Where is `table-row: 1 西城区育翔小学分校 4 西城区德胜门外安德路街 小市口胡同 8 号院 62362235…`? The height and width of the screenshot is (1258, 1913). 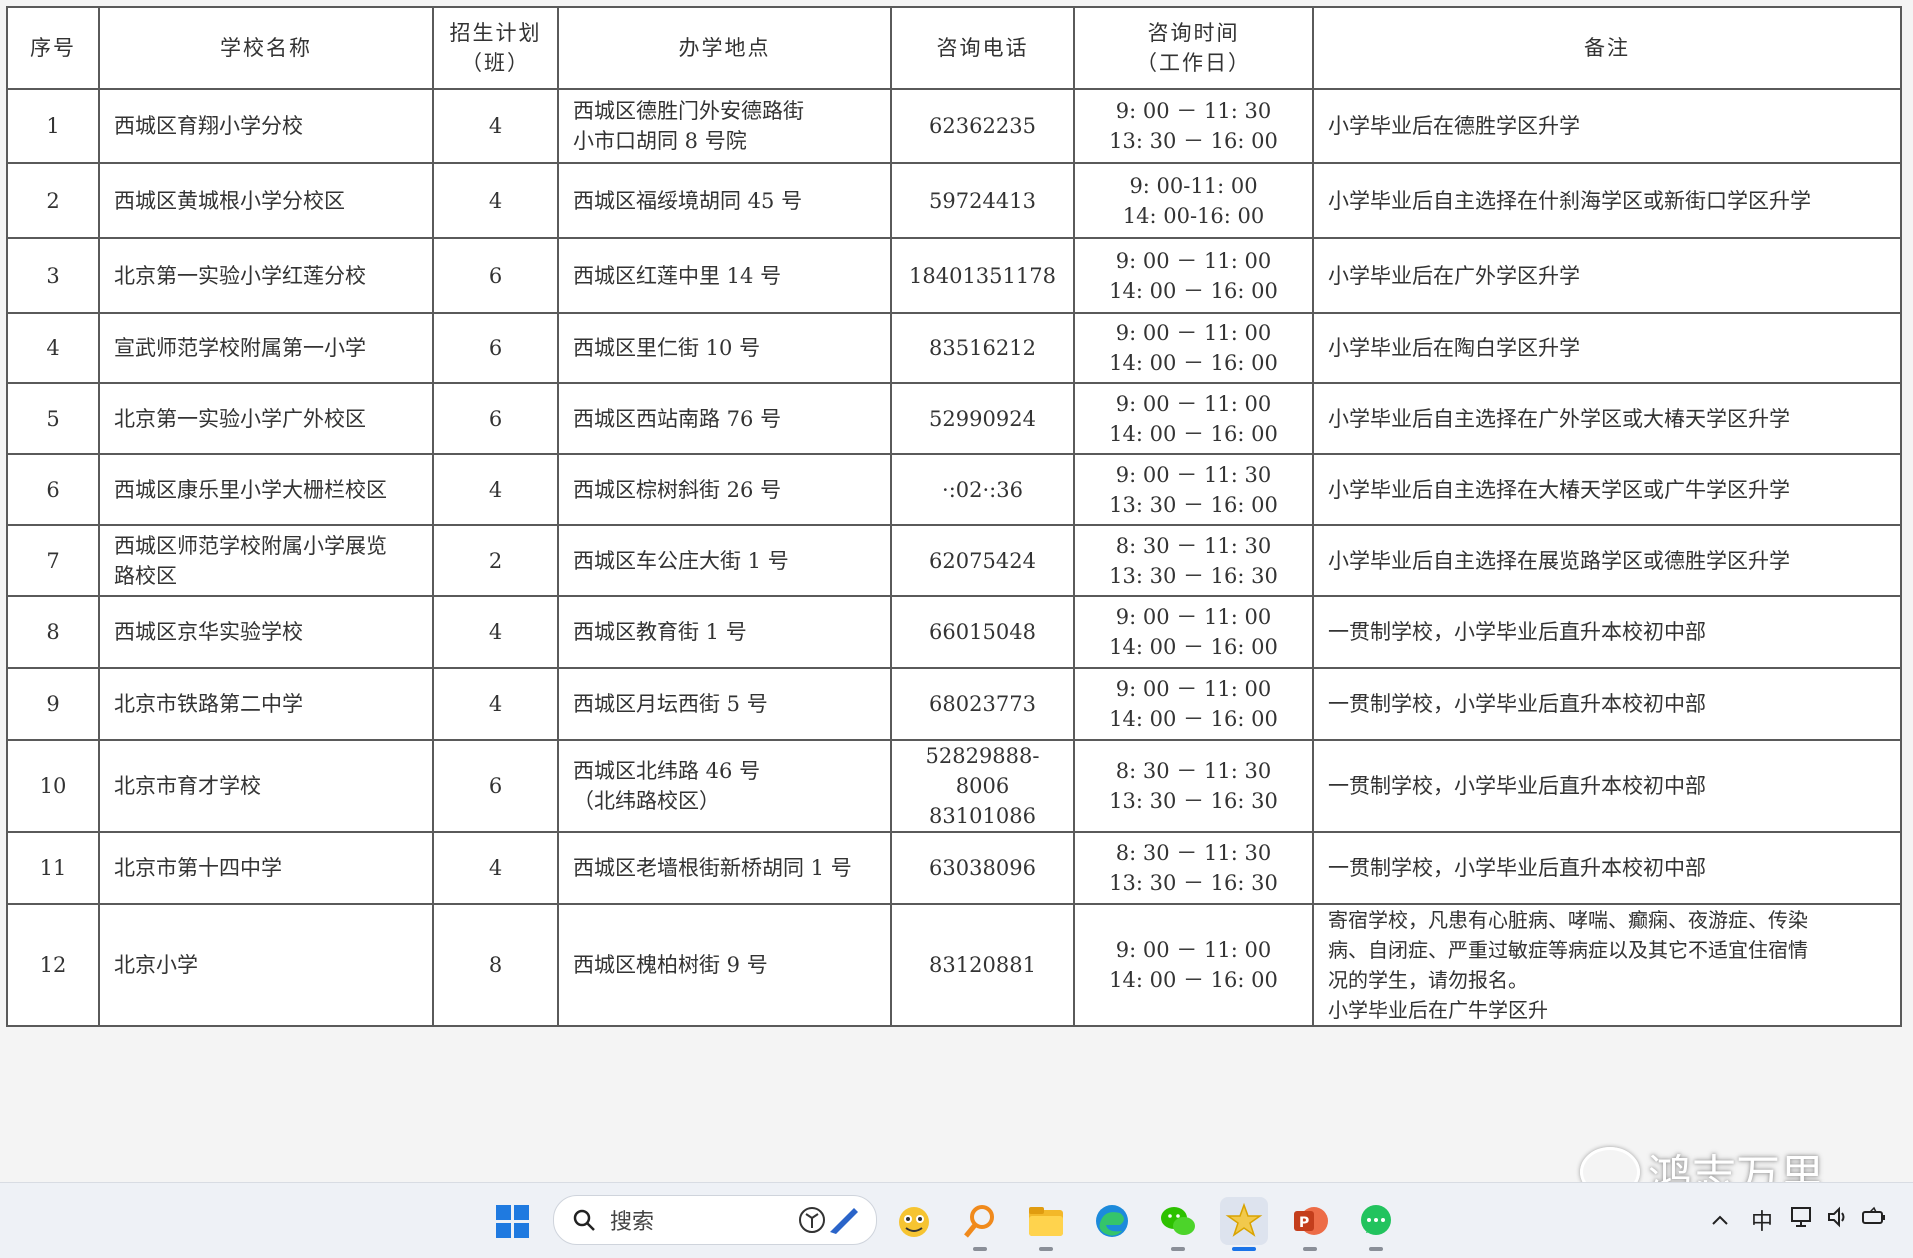
table-row: 1 西城区育翔小学分校 4 西城区德胜门外安德路街 小市口胡同 8 号院 62362235… is located at coordinates (954, 126).